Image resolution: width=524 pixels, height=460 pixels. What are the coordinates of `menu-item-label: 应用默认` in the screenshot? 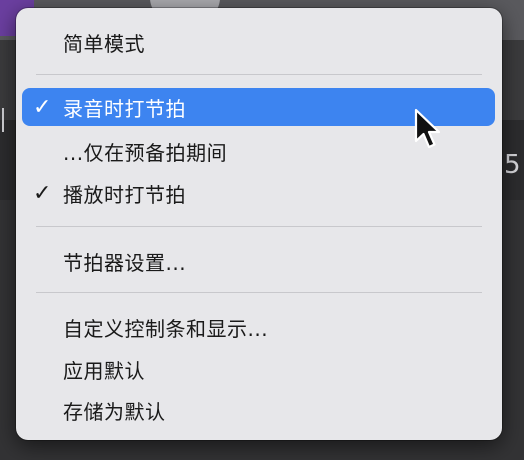 It's located at (104, 370).